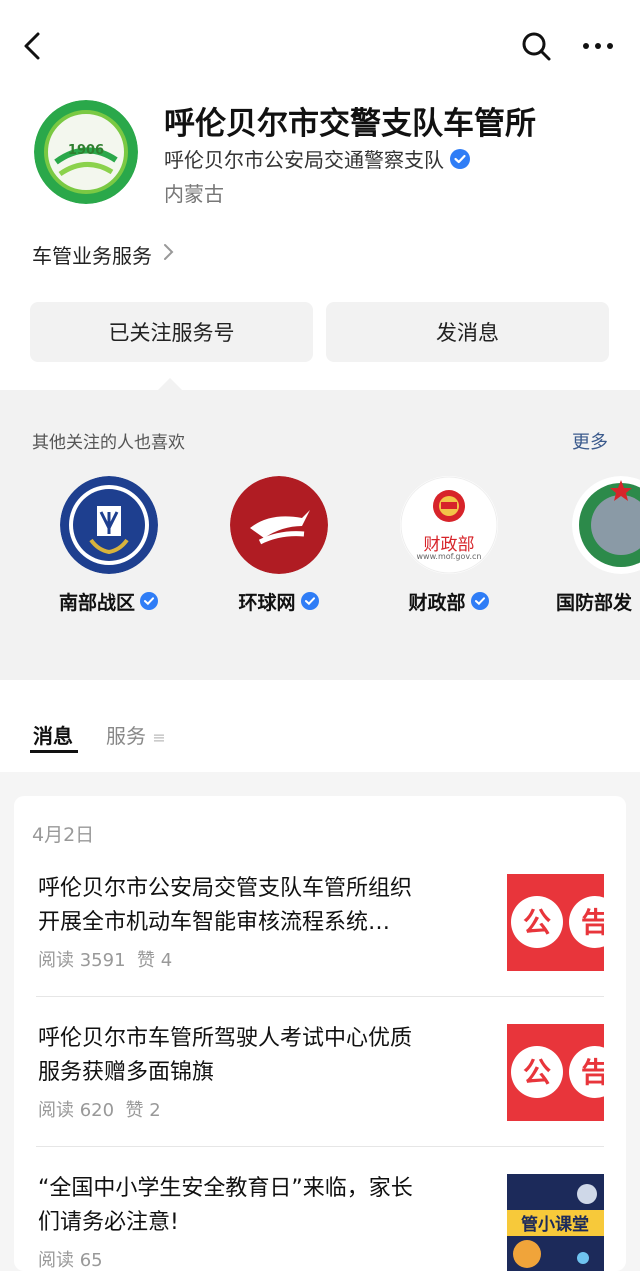  Describe the element at coordinates (467, 332) in the screenshot. I see `send-message-button: 发消息` at that location.